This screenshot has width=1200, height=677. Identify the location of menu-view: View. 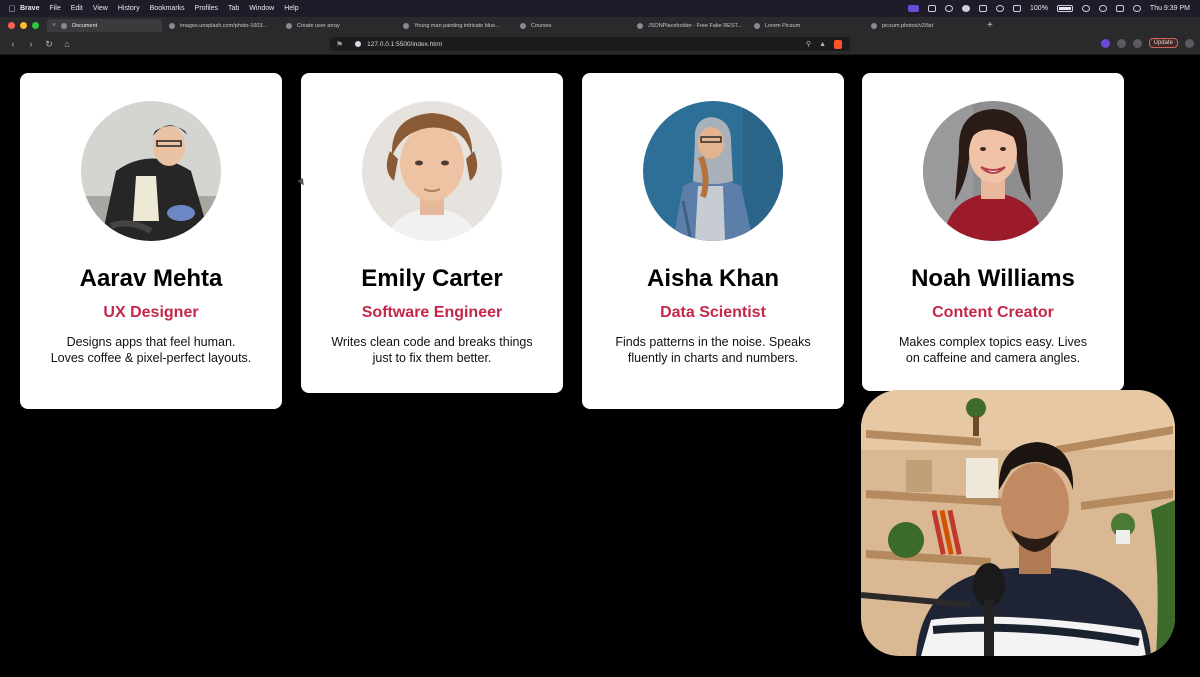
(100, 8).